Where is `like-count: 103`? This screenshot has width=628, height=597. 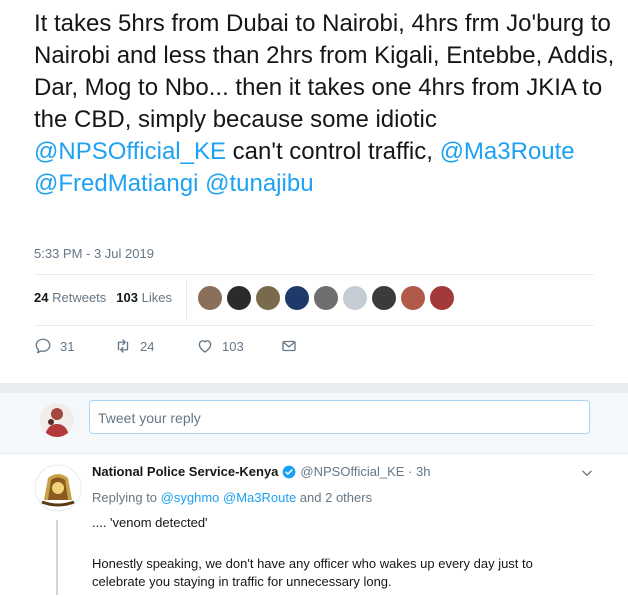
like-count: 103 is located at coordinates (233, 346).